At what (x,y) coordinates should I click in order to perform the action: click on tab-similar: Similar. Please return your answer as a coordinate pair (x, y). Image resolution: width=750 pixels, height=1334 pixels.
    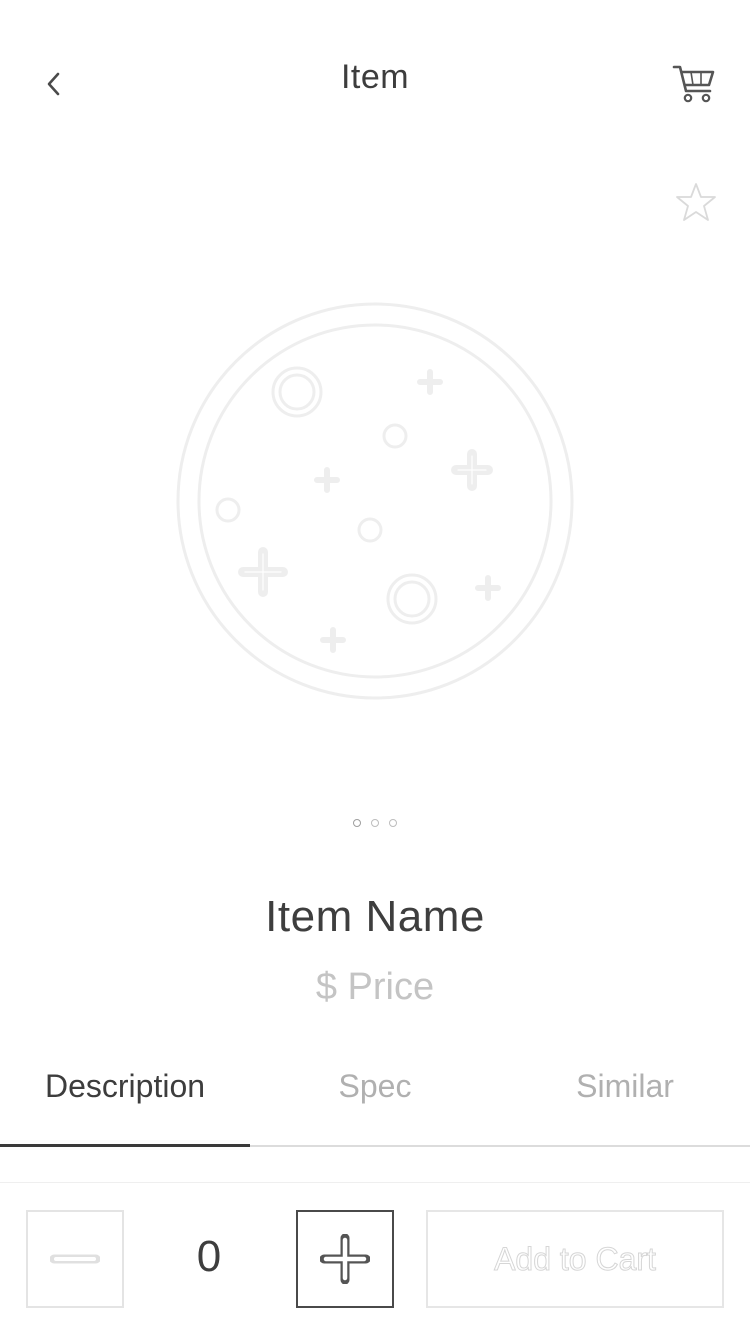
    Looking at the image, I should click on (625, 1086).